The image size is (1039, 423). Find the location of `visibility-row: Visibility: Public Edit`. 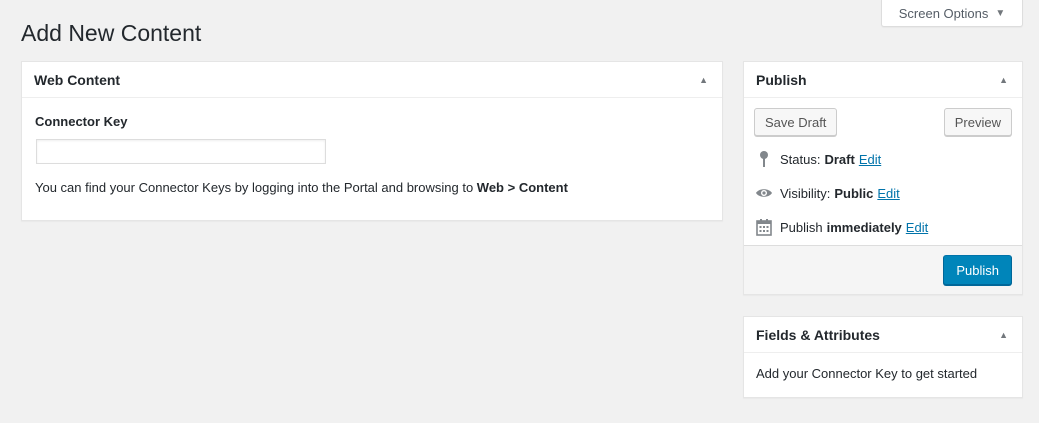

visibility-row: Visibility: Public Edit is located at coordinates (883, 193).